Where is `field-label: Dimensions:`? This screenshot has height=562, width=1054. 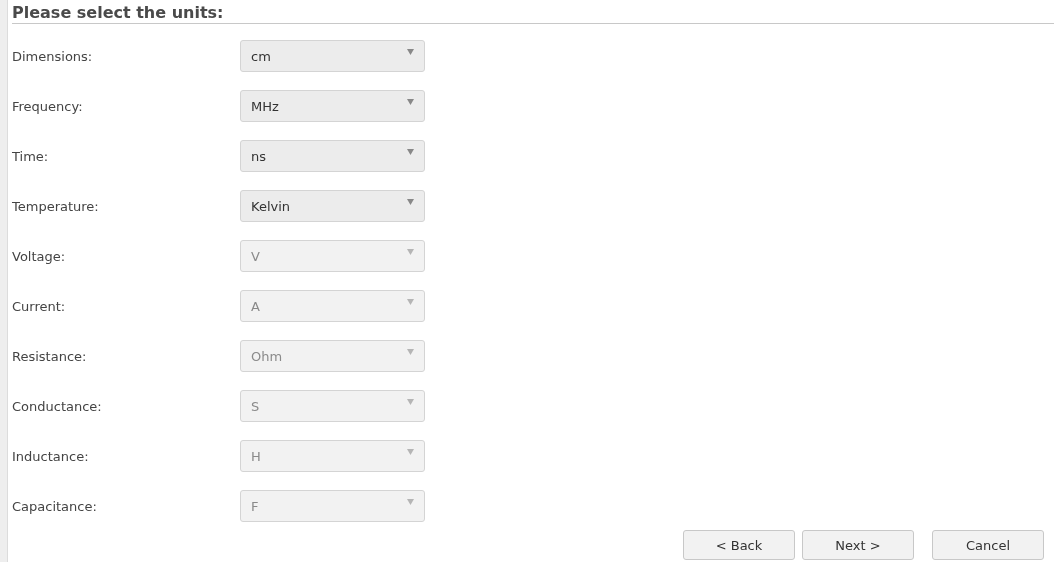
field-label: Dimensions: is located at coordinates (53, 56).